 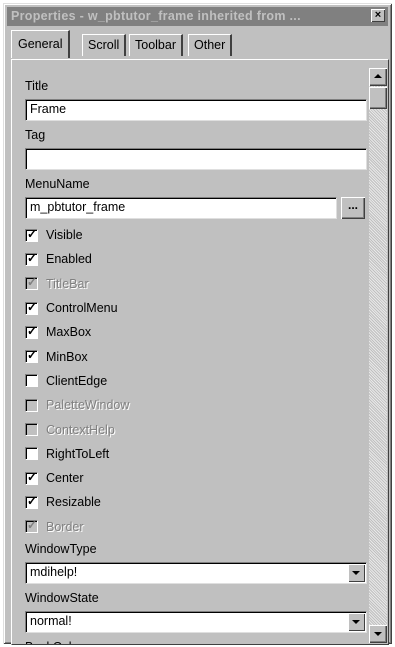 What do you see at coordinates (197, 527) in the screenshot?
I see `checkbox-border: ✓ Border` at bounding box center [197, 527].